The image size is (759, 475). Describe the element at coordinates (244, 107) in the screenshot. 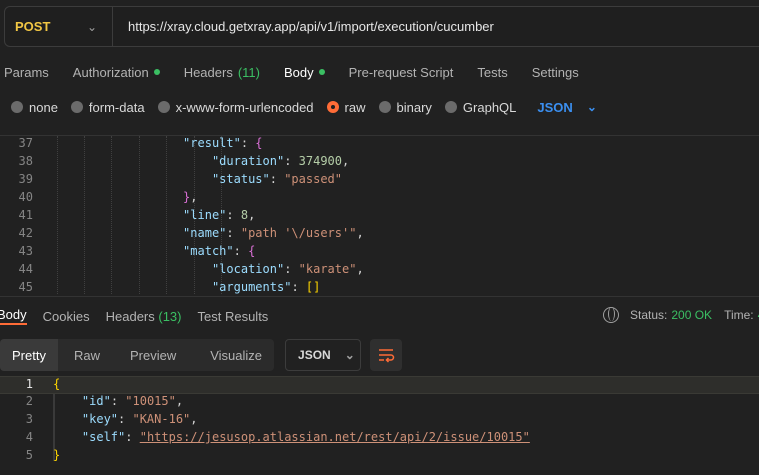

I see `radio-urlencoded-label: x-www-form-urlencoded` at that location.